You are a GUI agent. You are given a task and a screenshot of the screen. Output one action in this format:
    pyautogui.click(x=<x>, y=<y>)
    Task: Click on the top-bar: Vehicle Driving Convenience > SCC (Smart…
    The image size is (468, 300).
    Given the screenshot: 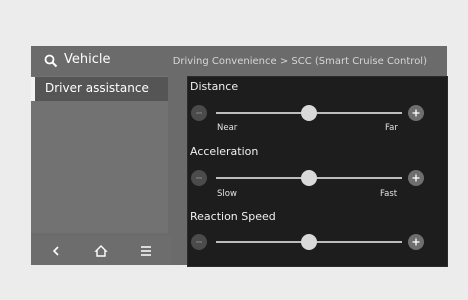 What is the action you would take?
    pyautogui.click(x=239, y=61)
    